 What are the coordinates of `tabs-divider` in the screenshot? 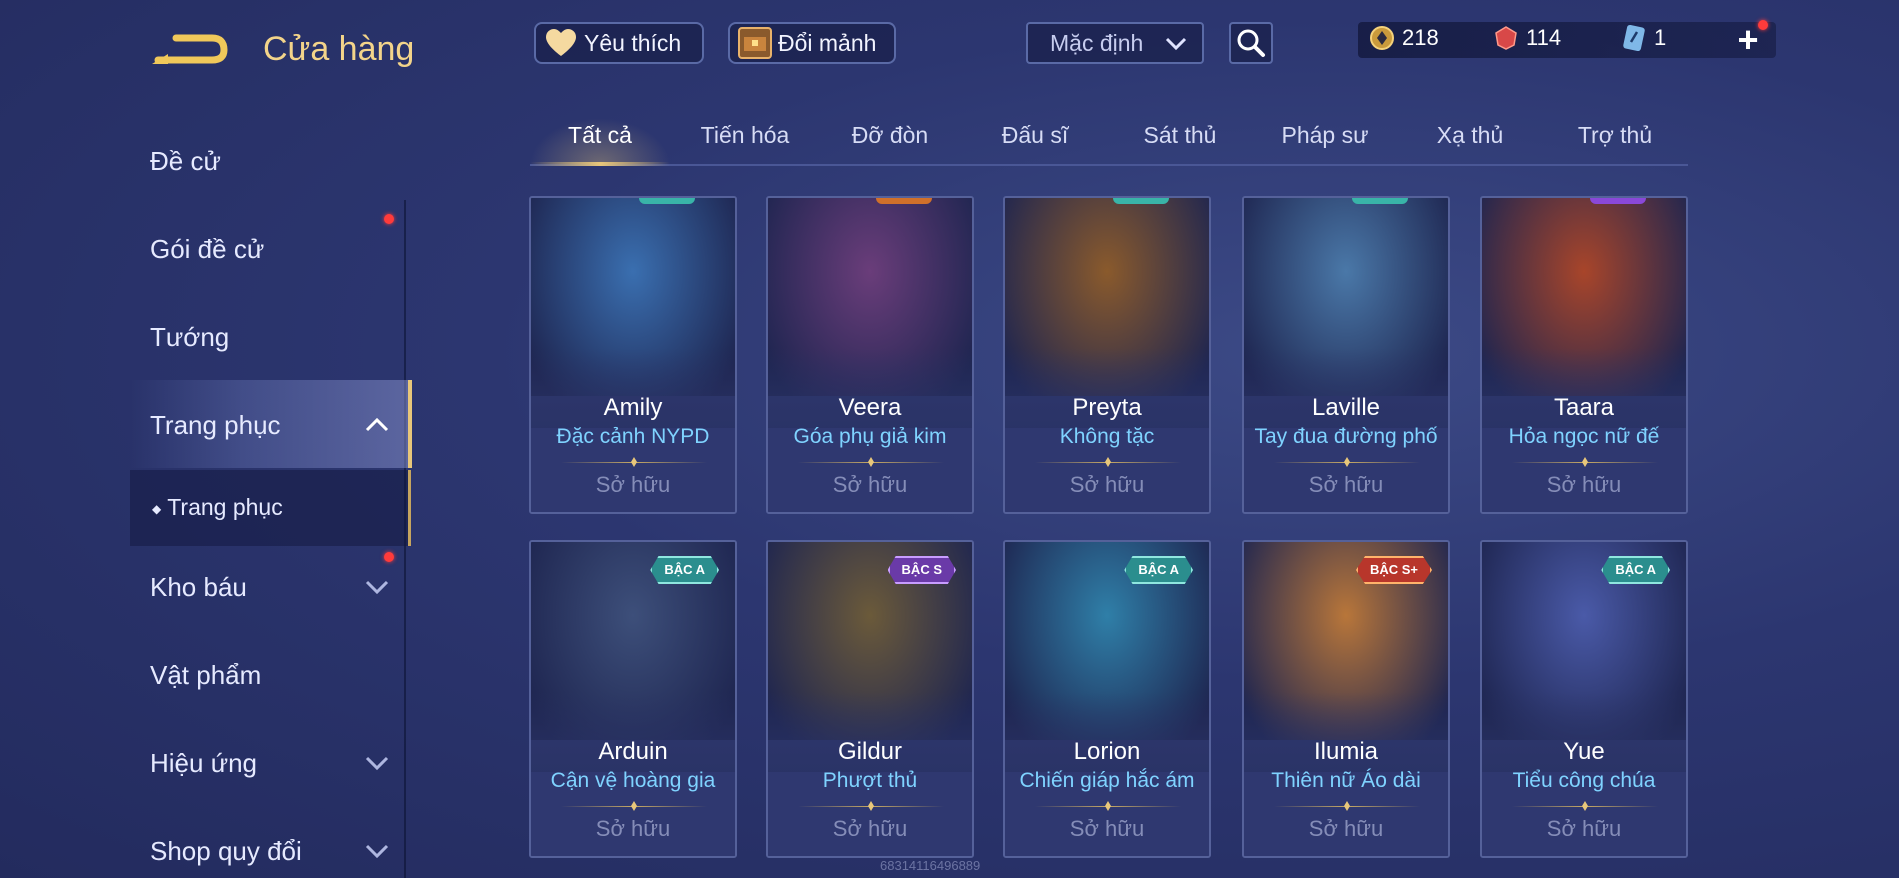 It's located at (1109, 165).